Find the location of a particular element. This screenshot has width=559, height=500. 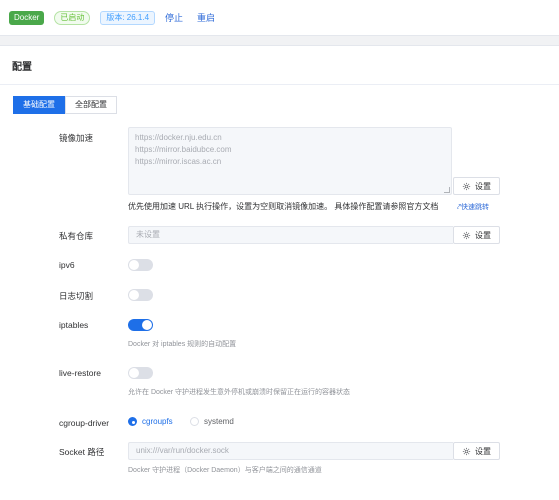

radio-cgroupfs: cgroupfs is located at coordinates (150, 421).